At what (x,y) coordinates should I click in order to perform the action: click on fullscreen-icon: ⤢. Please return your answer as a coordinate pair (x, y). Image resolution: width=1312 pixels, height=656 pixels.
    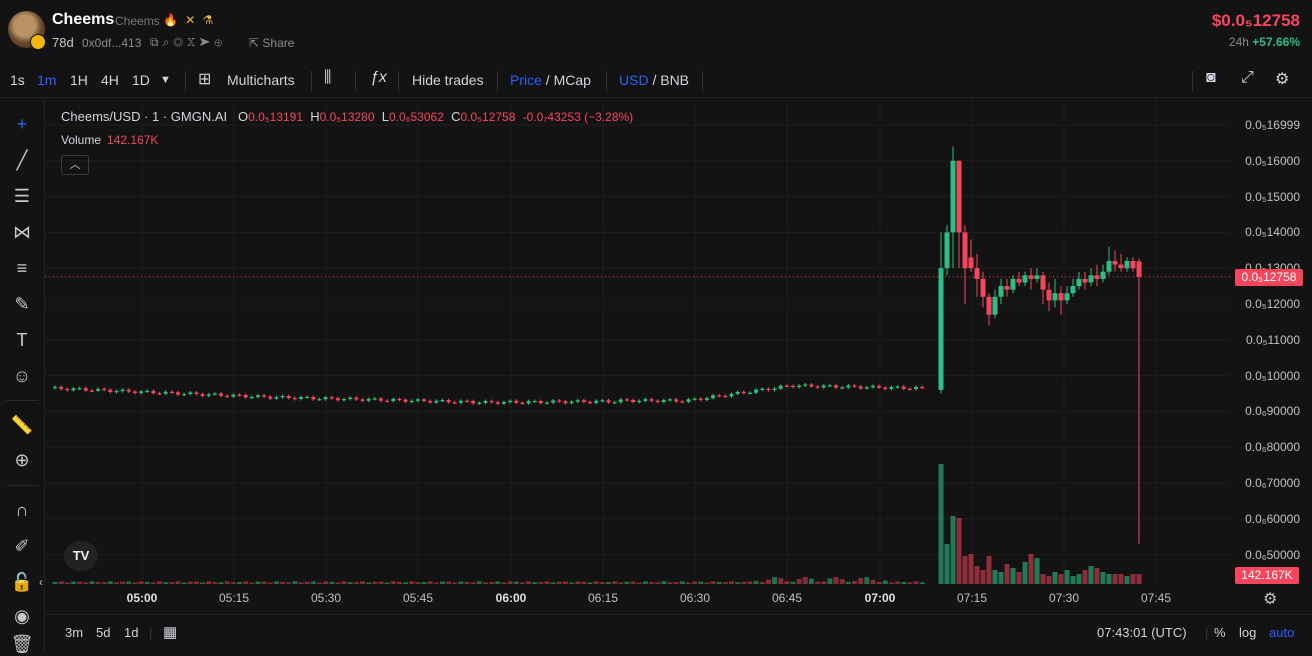
    Looking at the image, I should click on (1247, 78).